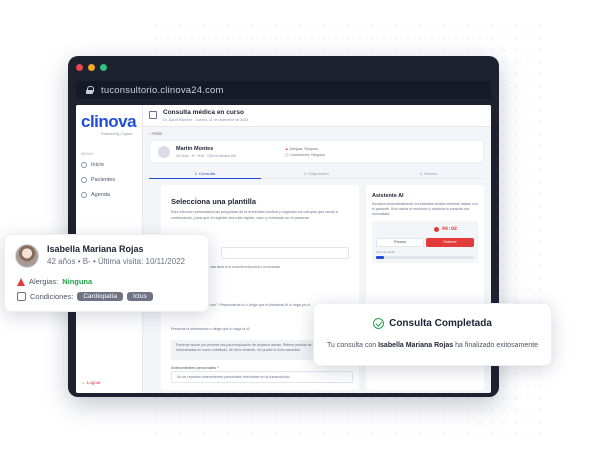 Image resolution: width=606 pixels, height=452 pixels. Describe the element at coordinates (84, 195) in the screenshot. I see `calendar-icon` at that location.